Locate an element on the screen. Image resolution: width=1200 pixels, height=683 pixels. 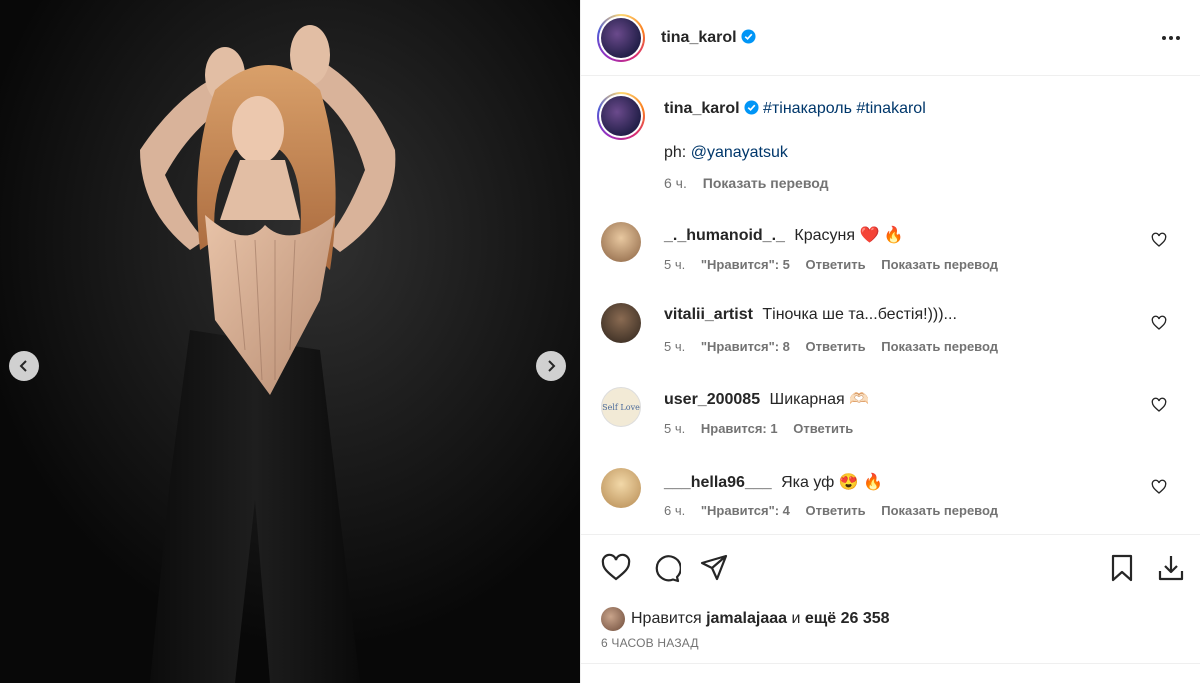
download-icon is located at coordinates (1171, 568).